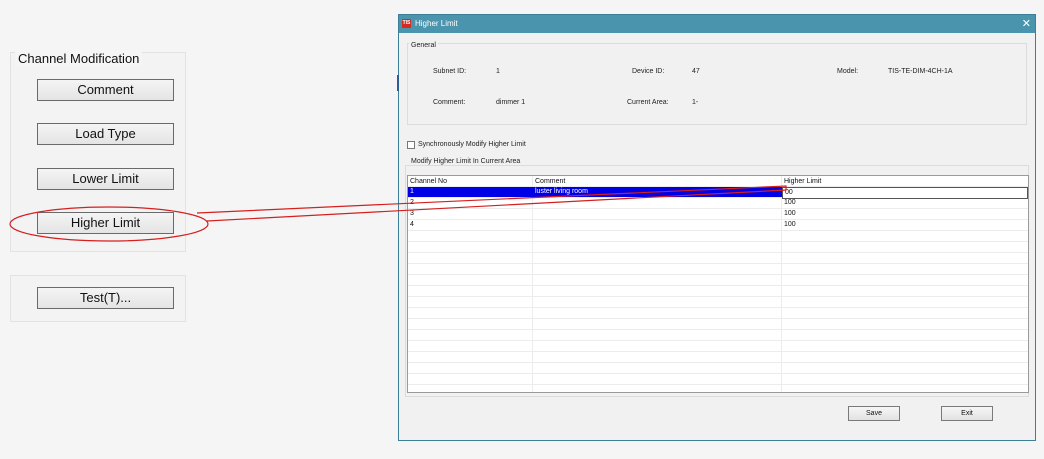  What do you see at coordinates (412, 213) in the screenshot?
I see `cell-channel: 3` at bounding box center [412, 213].